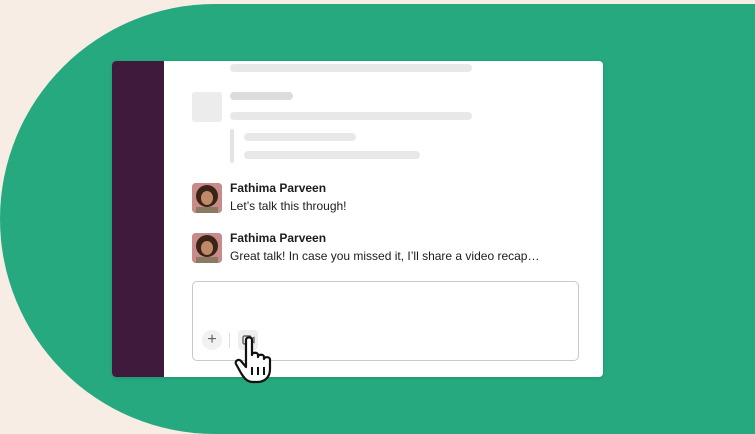  Describe the element at coordinates (253, 360) in the screenshot. I see `hand-pointer-icon` at that location.